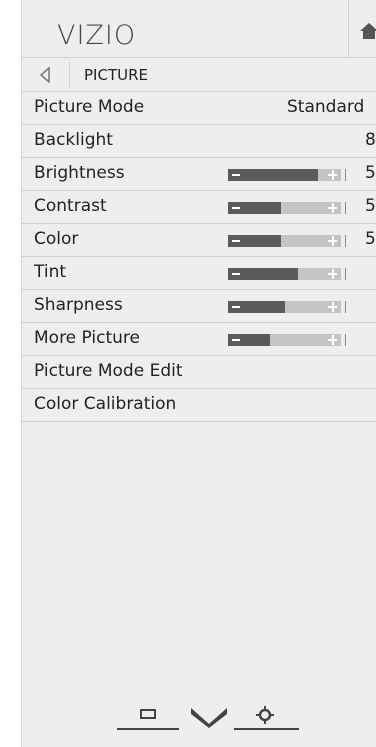  What do you see at coordinates (199, 273) in the screenshot?
I see `menu-item-tint: Tint` at bounding box center [199, 273].